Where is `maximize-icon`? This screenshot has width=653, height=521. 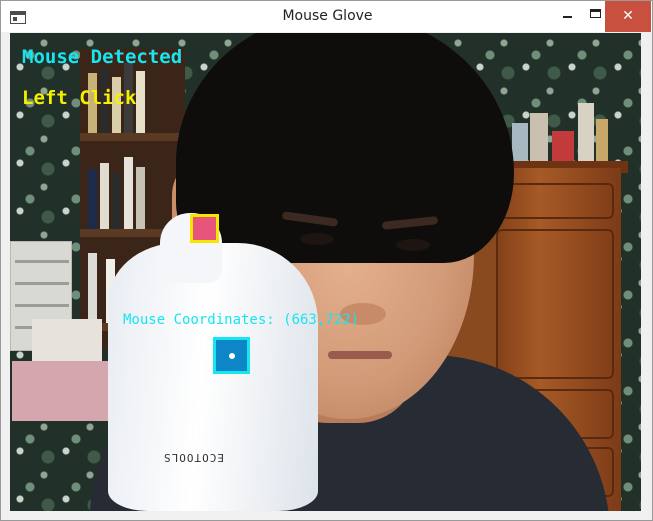
maximize-icon is located at coordinates (595, 13).